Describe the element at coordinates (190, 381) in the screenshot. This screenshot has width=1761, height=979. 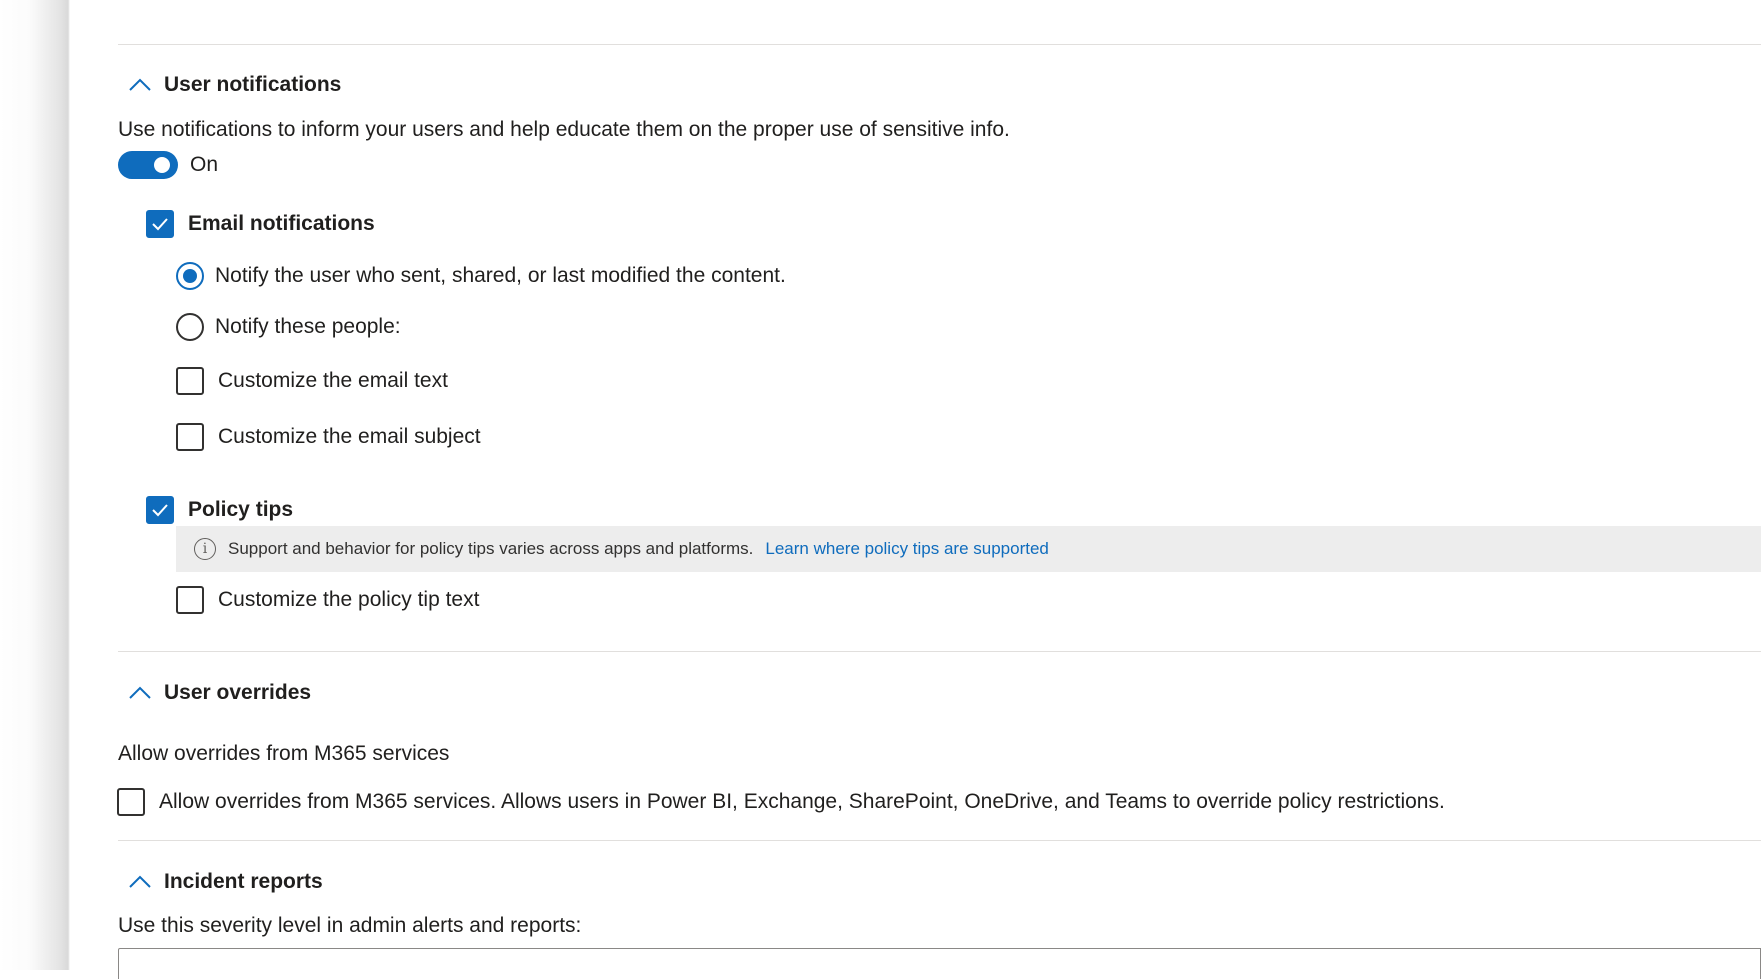
I see `customize-email-text-checkbox` at that location.